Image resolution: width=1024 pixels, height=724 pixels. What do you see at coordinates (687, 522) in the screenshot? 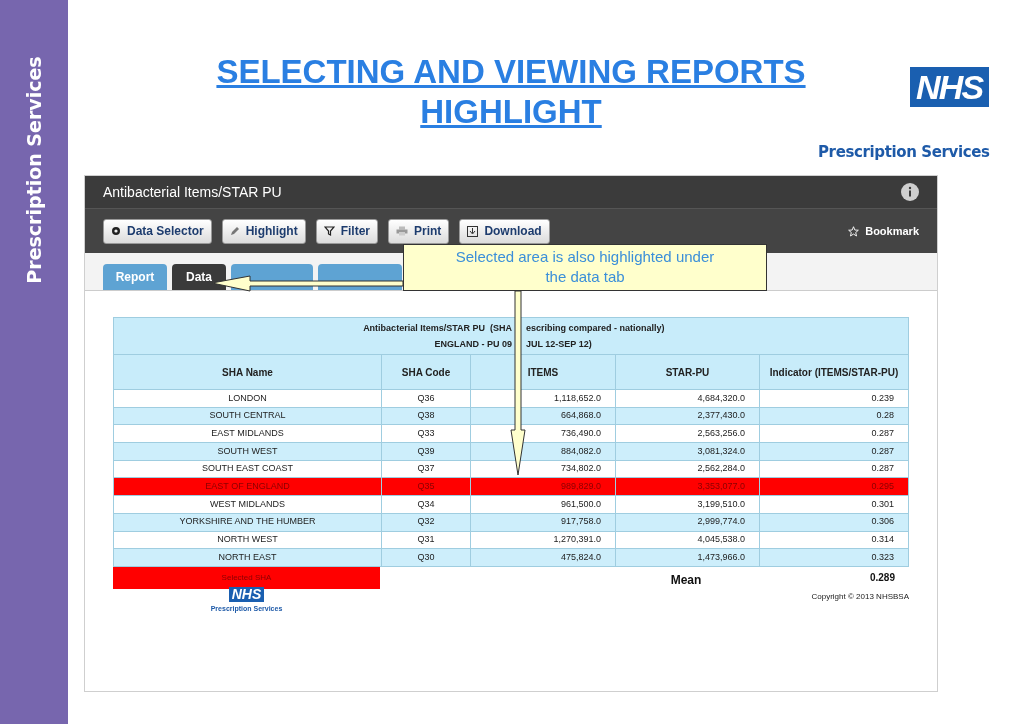
I see `table-cell: 2,999,774.0` at bounding box center [687, 522].